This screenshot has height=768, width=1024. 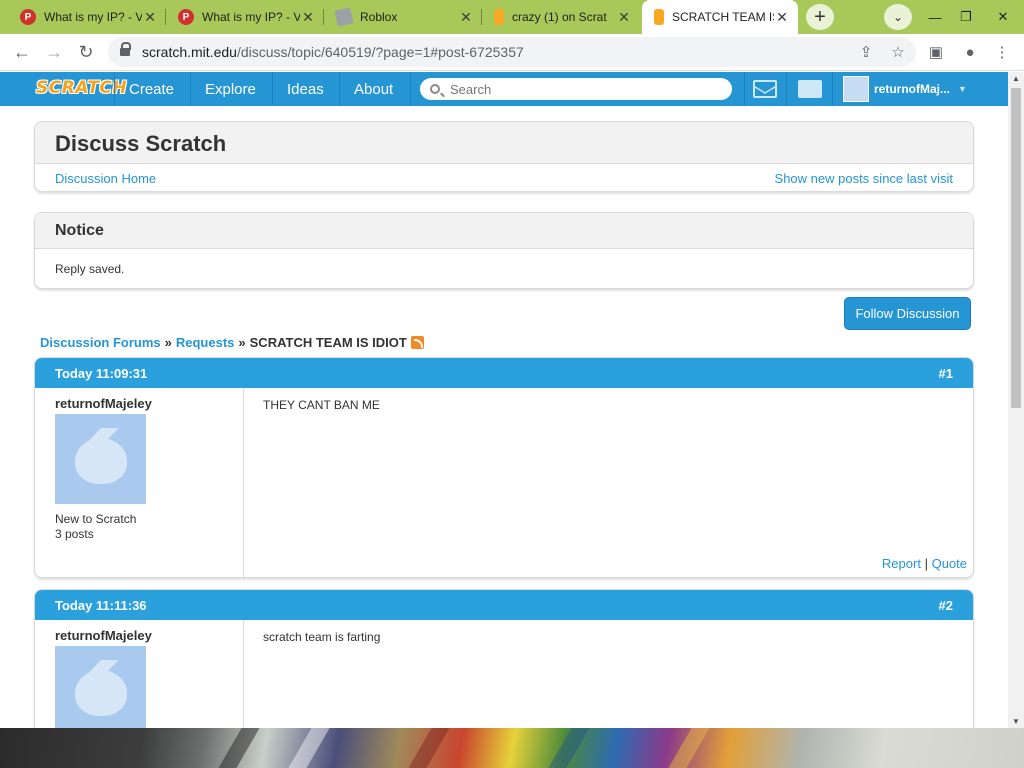 I want to click on chevron-down-icon: ⌄, so click(x=898, y=17).